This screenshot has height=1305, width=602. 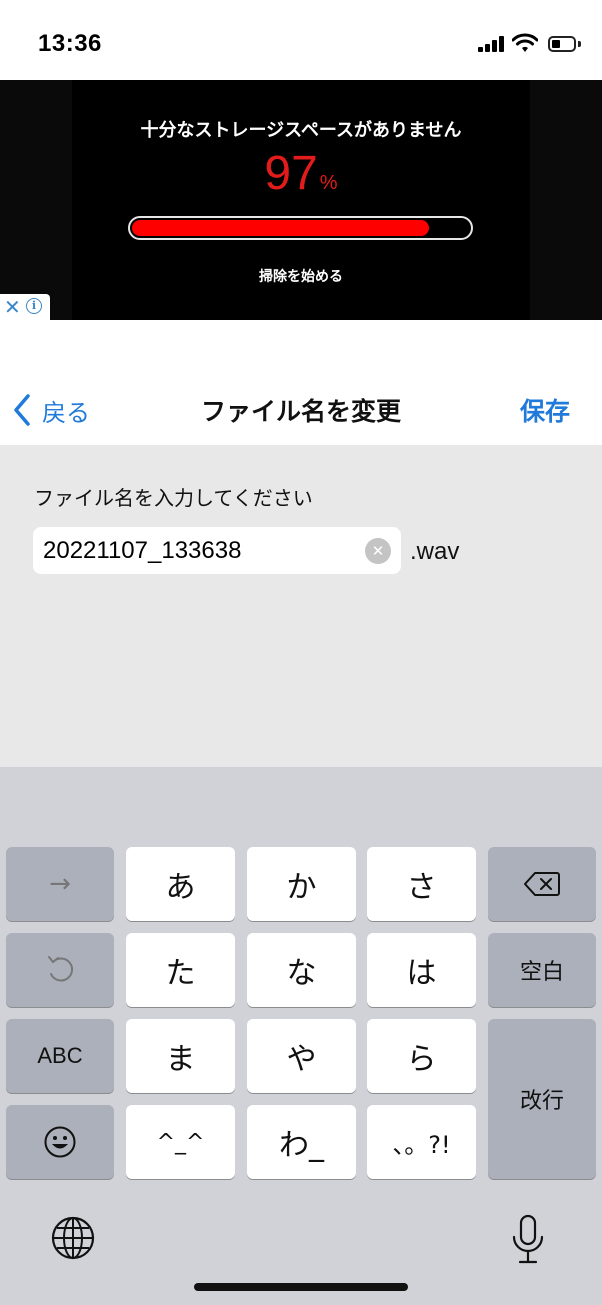 I want to click on delete-key, so click(x=542, y=884).